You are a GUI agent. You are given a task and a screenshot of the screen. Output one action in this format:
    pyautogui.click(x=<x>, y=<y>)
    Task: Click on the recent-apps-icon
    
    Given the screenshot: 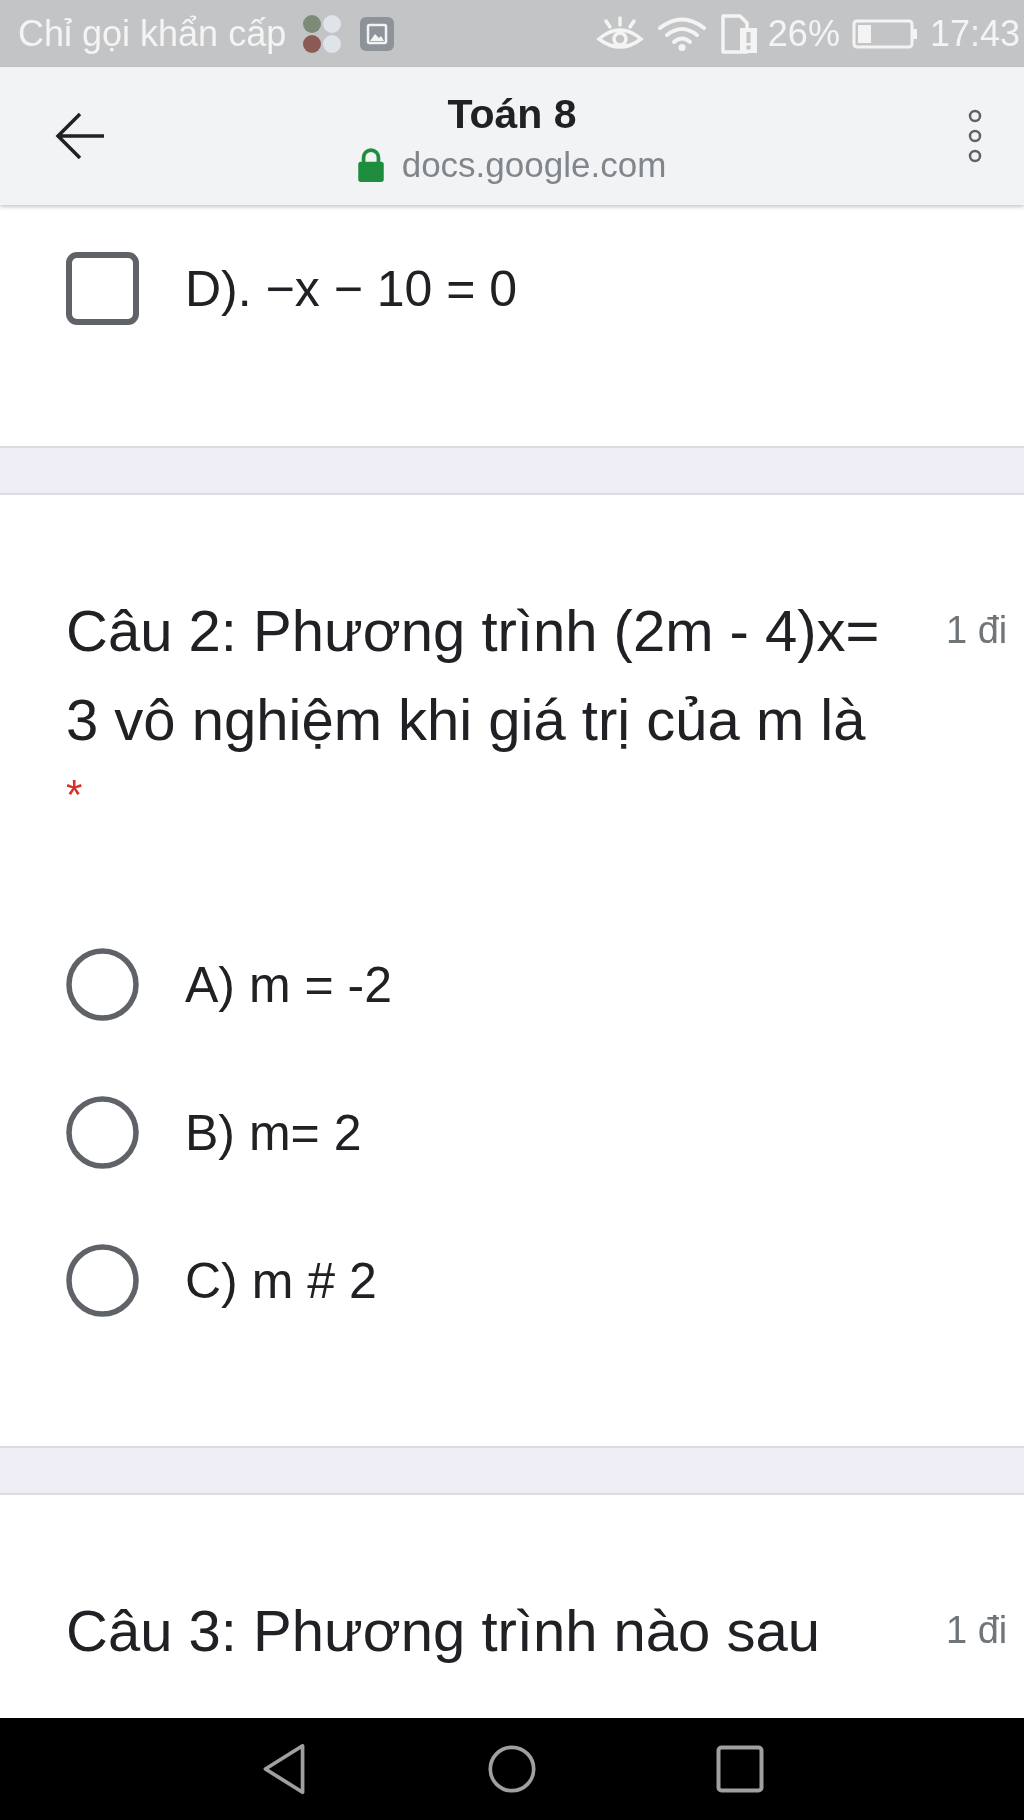 What is the action you would take?
    pyautogui.click(x=740, y=1769)
    